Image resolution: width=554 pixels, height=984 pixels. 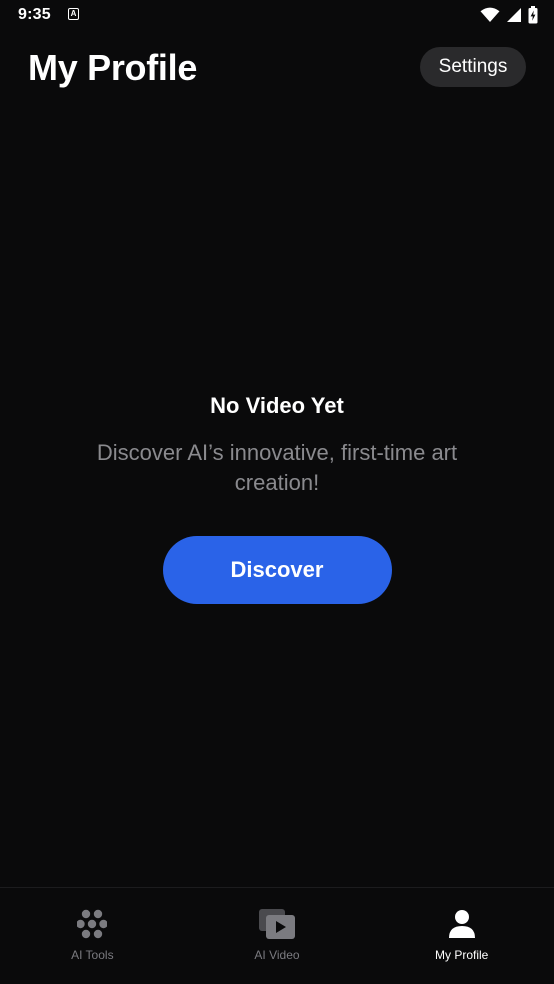 I want to click on nav-item-ai-tools: AI Tools, so click(x=92, y=936).